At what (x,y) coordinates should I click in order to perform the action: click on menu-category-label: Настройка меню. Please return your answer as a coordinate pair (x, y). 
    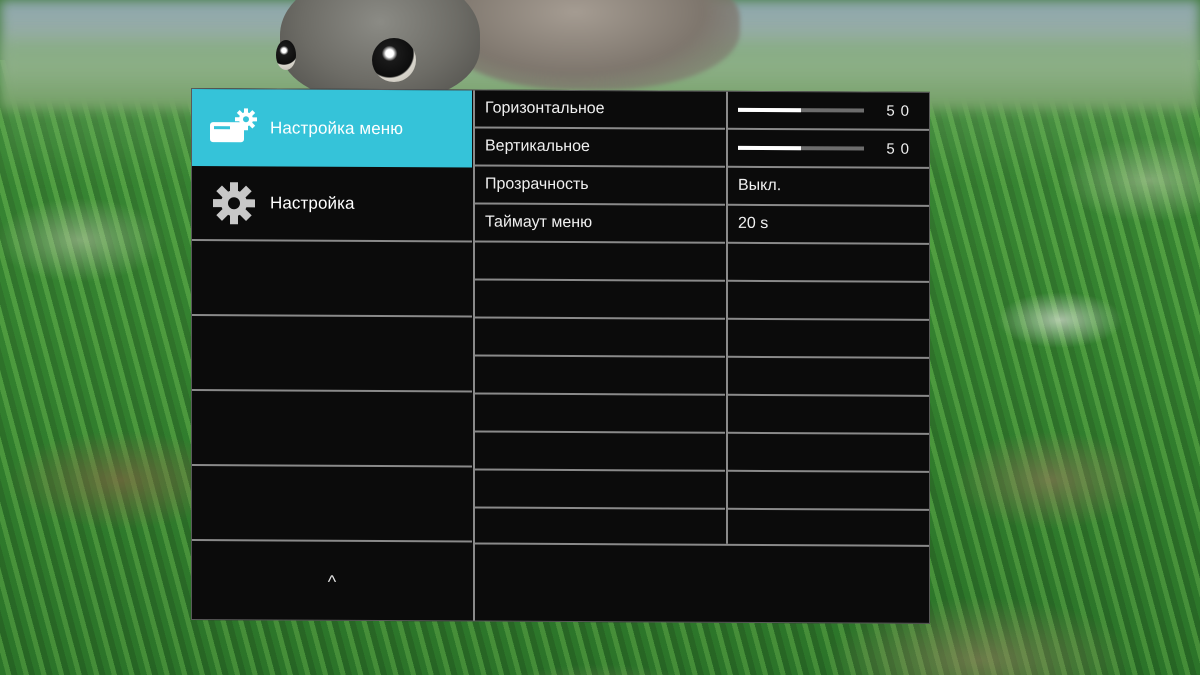
    Looking at the image, I should click on (337, 127).